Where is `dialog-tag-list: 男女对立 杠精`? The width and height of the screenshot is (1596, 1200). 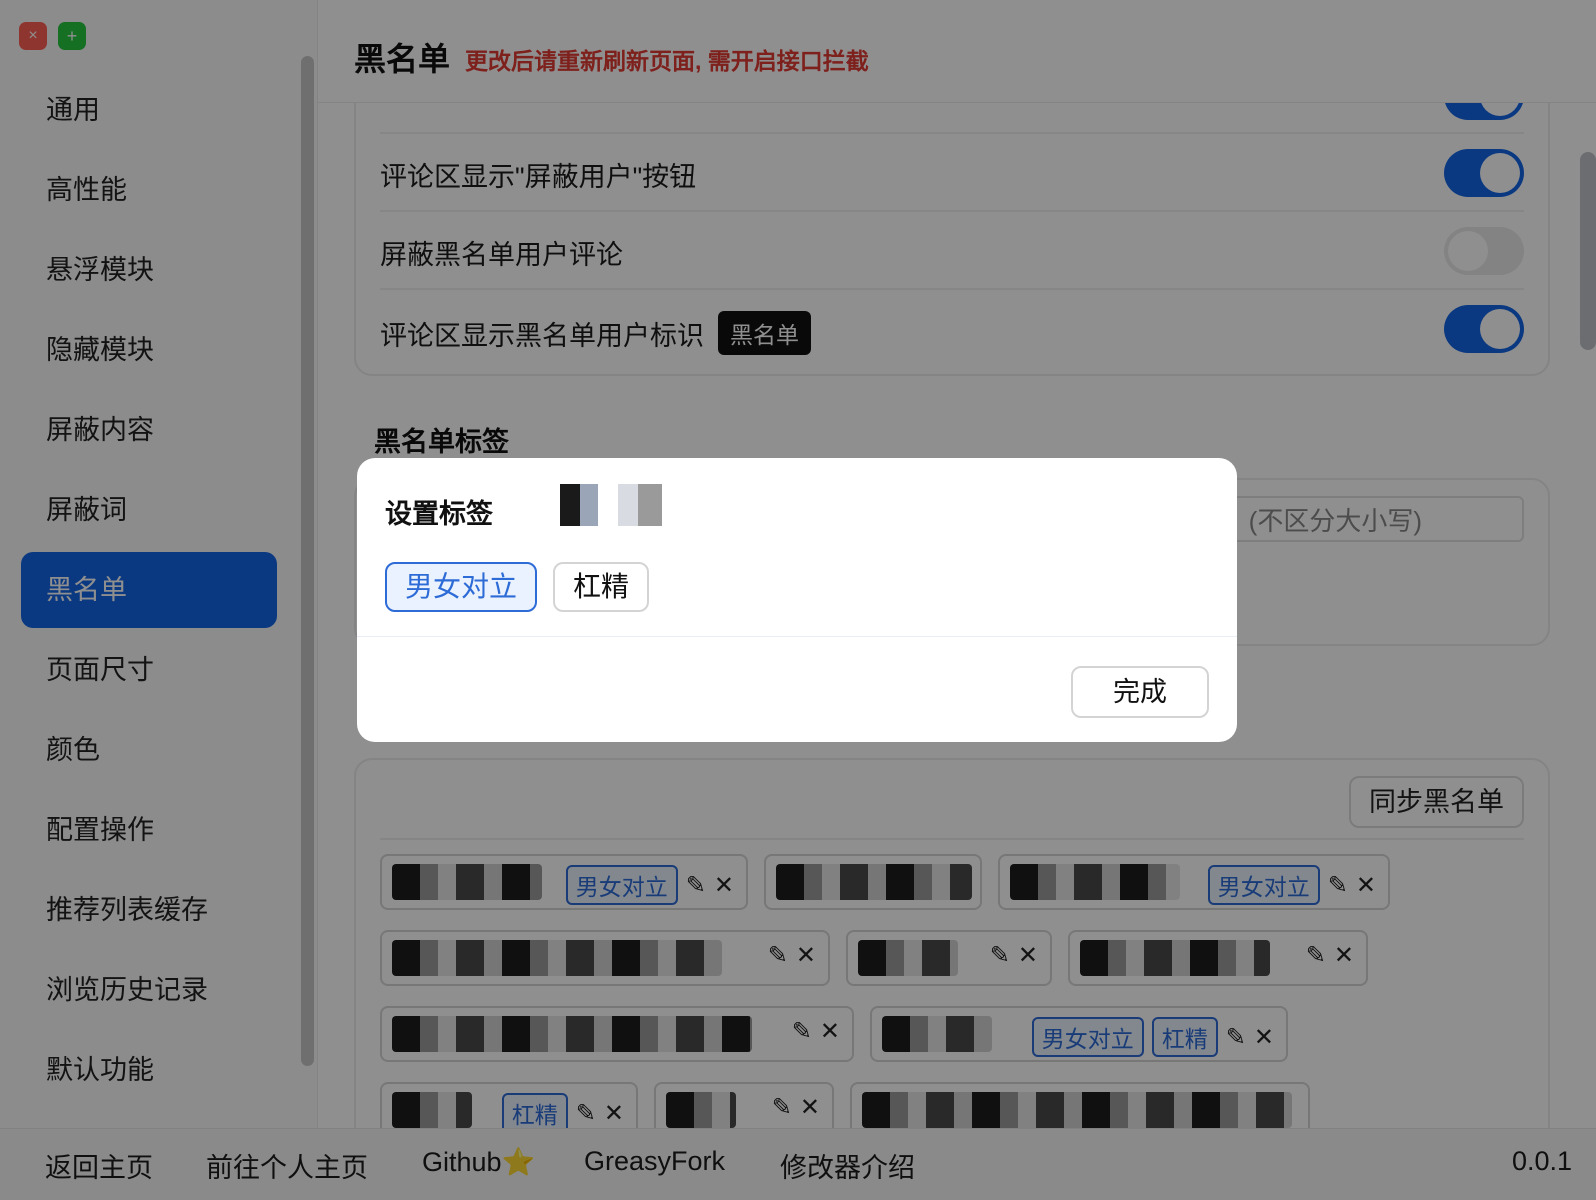 dialog-tag-list: 男女对立 杠精 is located at coordinates (517, 587).